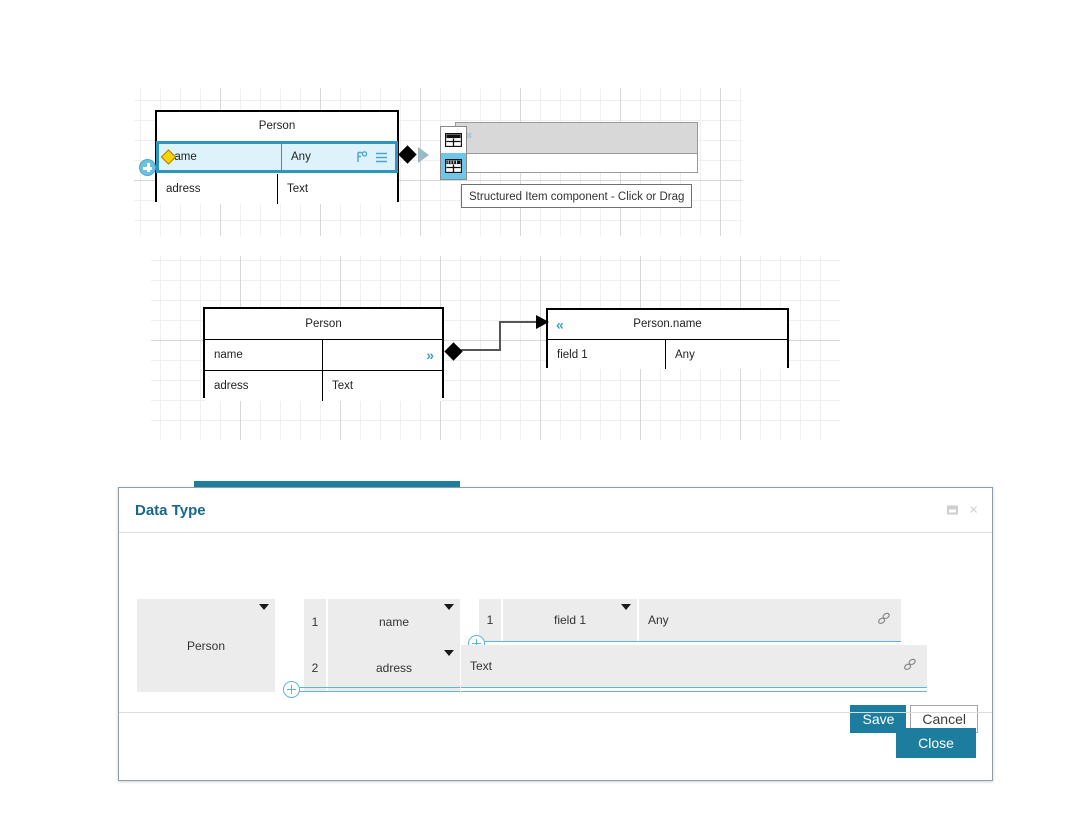 The image size is (1084, 828). What do you see at coordinates (501, 333) in the screenshot?
I see `association-connector` at bounding box center [501, 333].